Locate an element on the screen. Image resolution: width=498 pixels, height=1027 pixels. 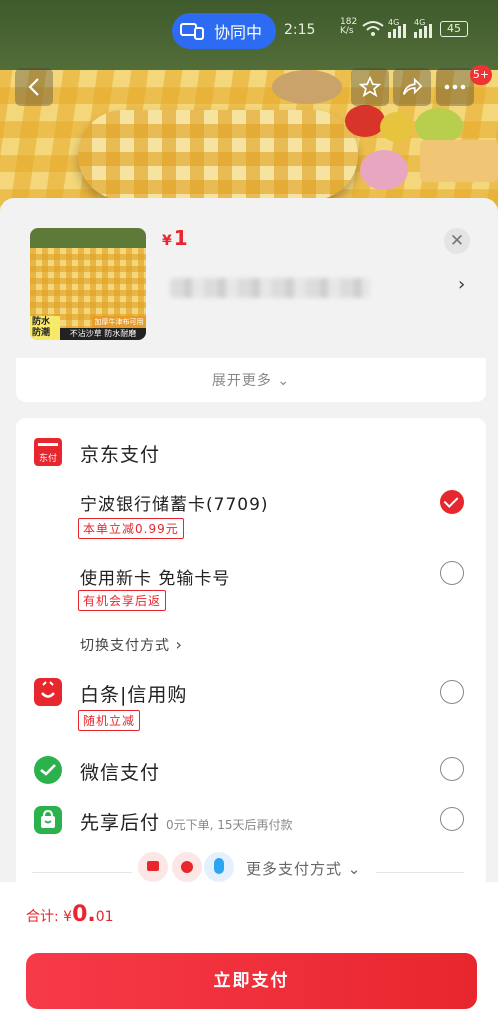
product-thumbnail: 加厚牛津布可用 防水 防潮 不沾沙草 防水耐磨 is located at coordinates (88, 284).